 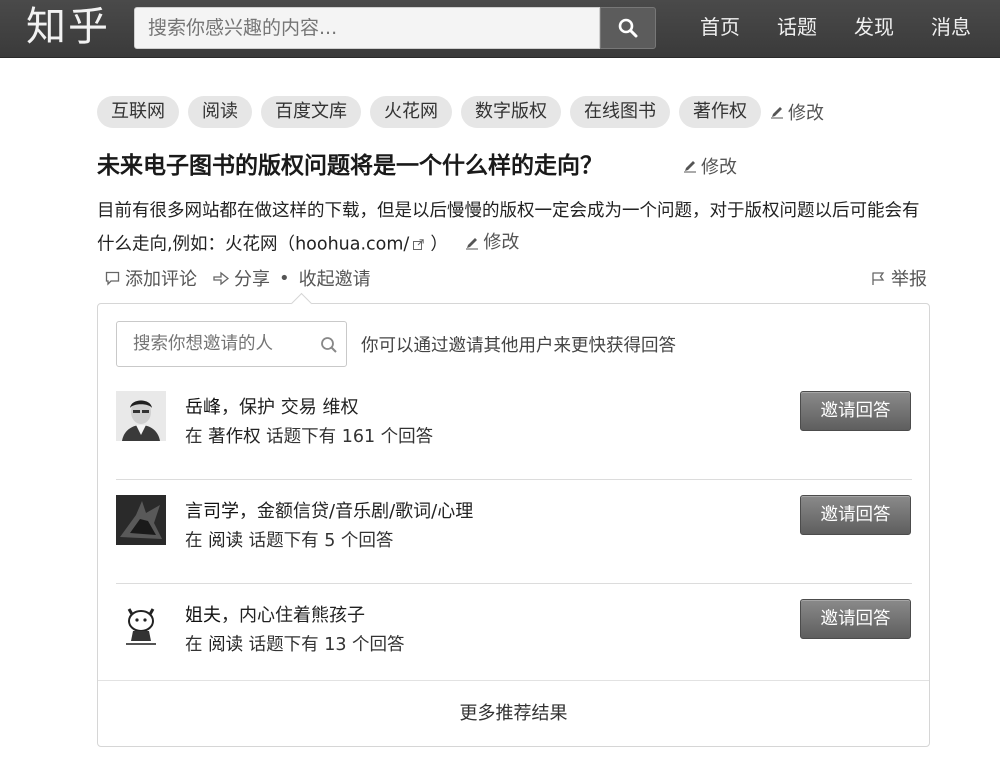 I want to click on nav-topics: 话题, so click(x=797, y=27).